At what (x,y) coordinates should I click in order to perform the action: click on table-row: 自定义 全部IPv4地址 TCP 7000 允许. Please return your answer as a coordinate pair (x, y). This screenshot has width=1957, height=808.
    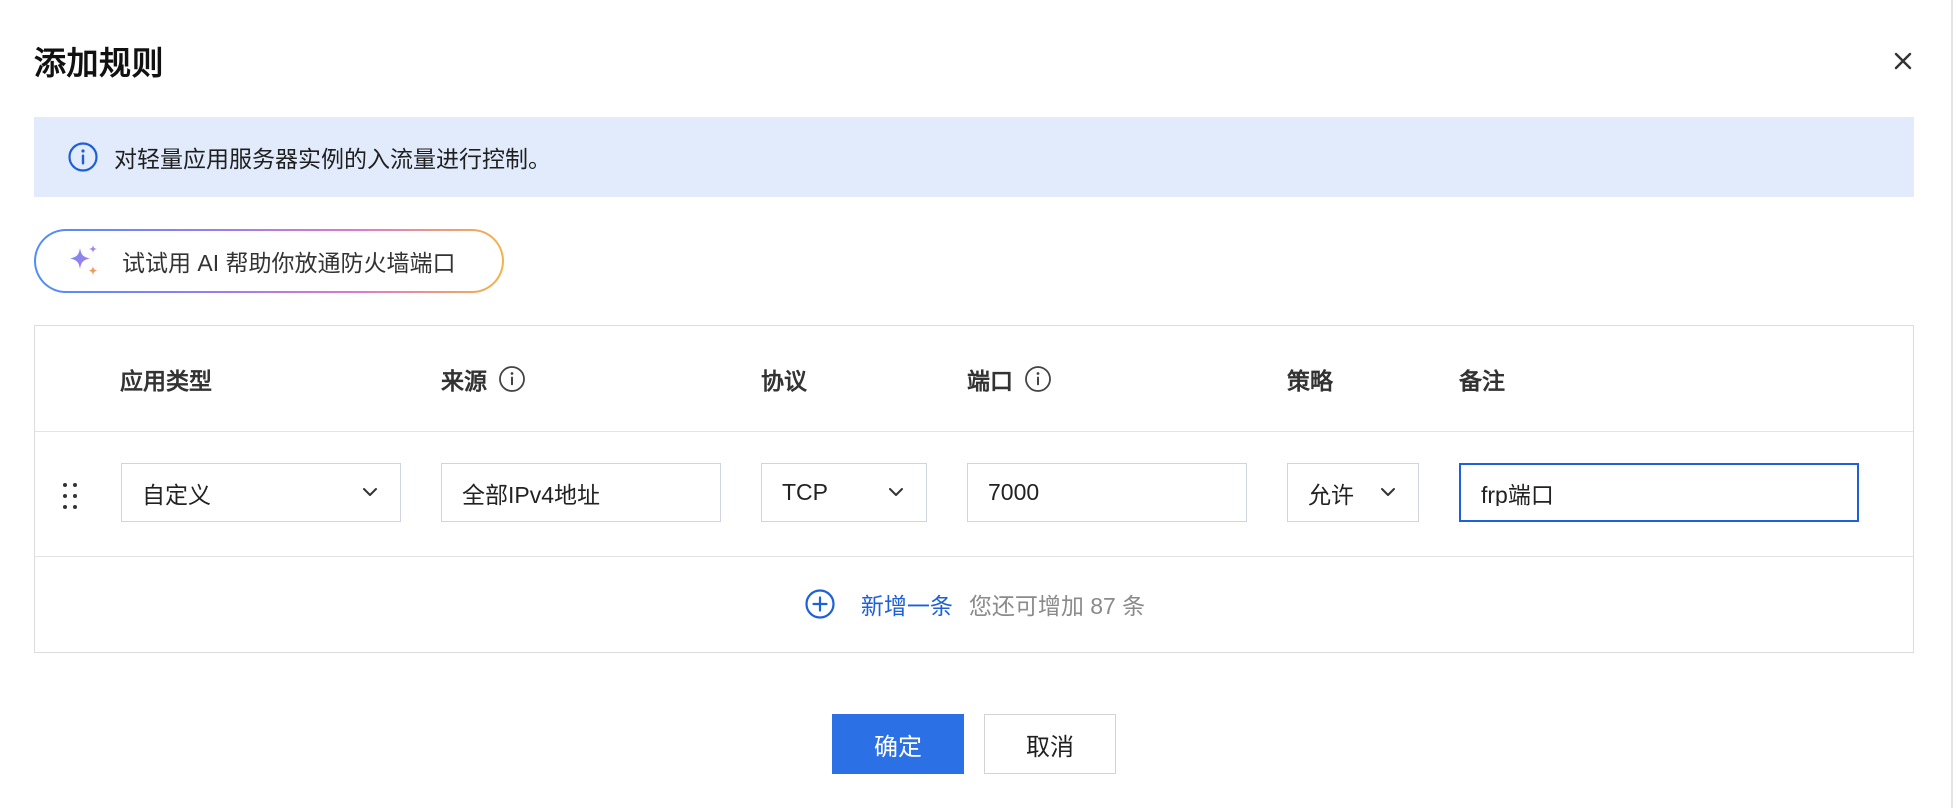
    Looking at the image, I should click on (974, 494).